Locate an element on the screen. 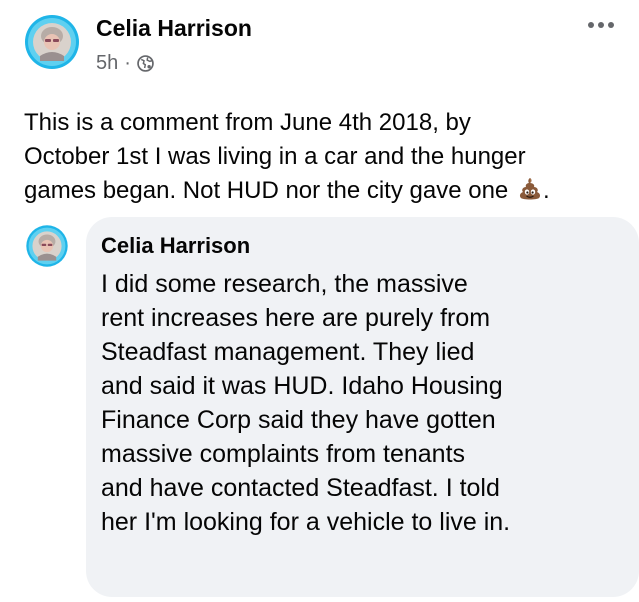 This screenshot has height=602, width=639. more-options-button is located at coordinates (601, 25).